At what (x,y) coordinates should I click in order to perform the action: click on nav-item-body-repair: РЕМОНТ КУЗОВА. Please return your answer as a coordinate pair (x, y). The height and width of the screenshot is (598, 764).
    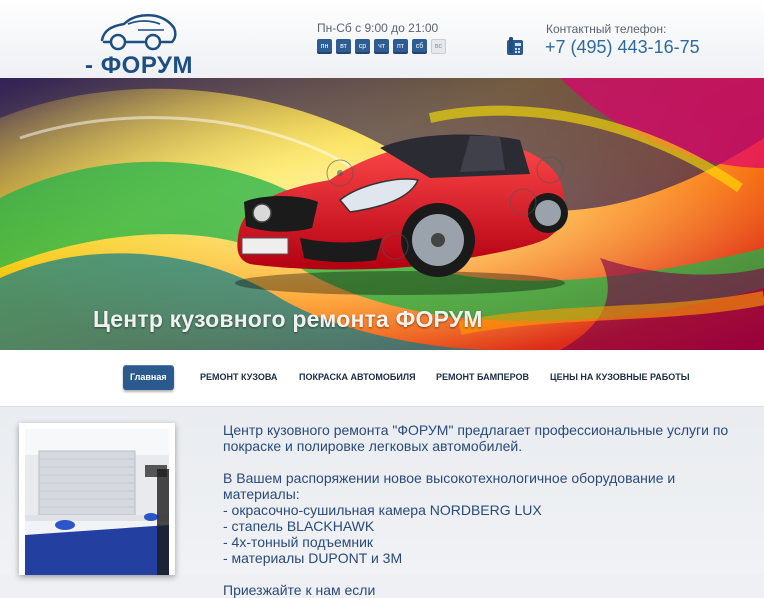
    Looking at the image, I should click on (238, 377).